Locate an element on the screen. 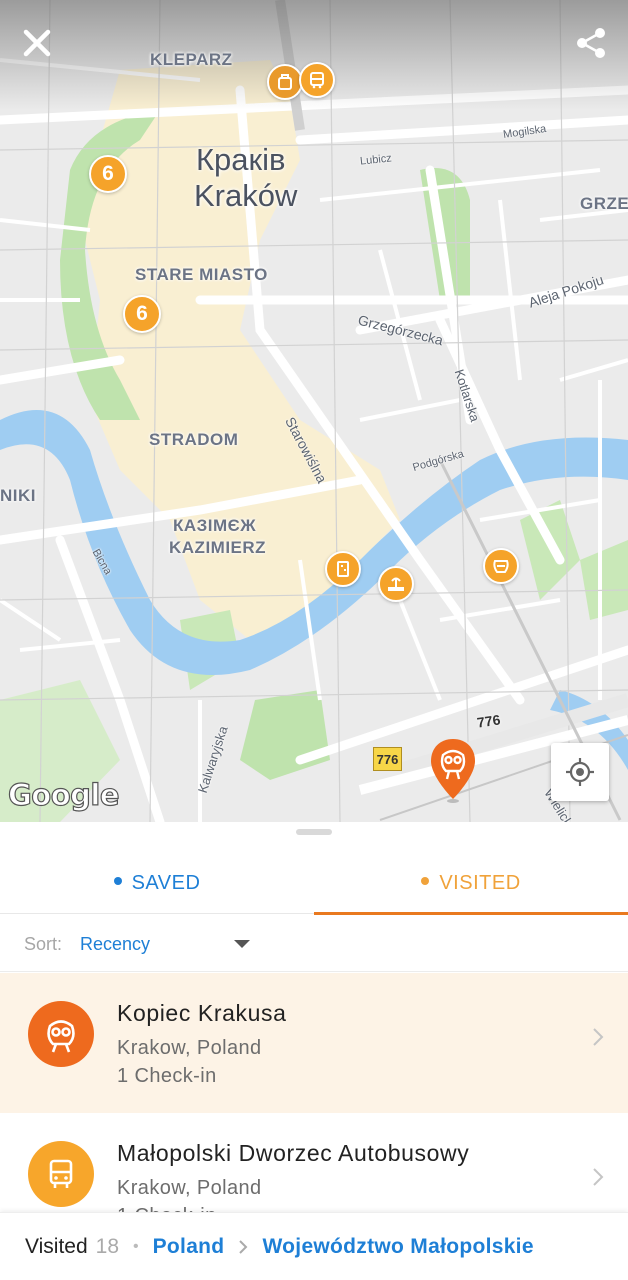 This screenshot has height=1280, width=628. list-item: Kopiec Krakusa Krakow, Poland 1 Check-in is located at coordinates (314, 1043).